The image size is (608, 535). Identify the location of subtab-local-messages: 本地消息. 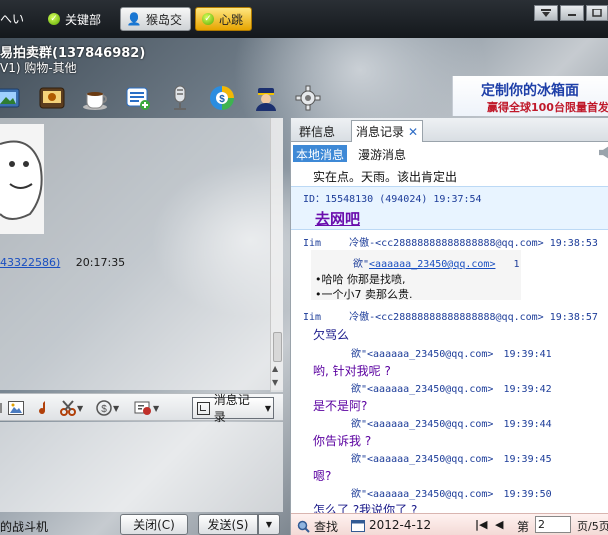
(320, 153).